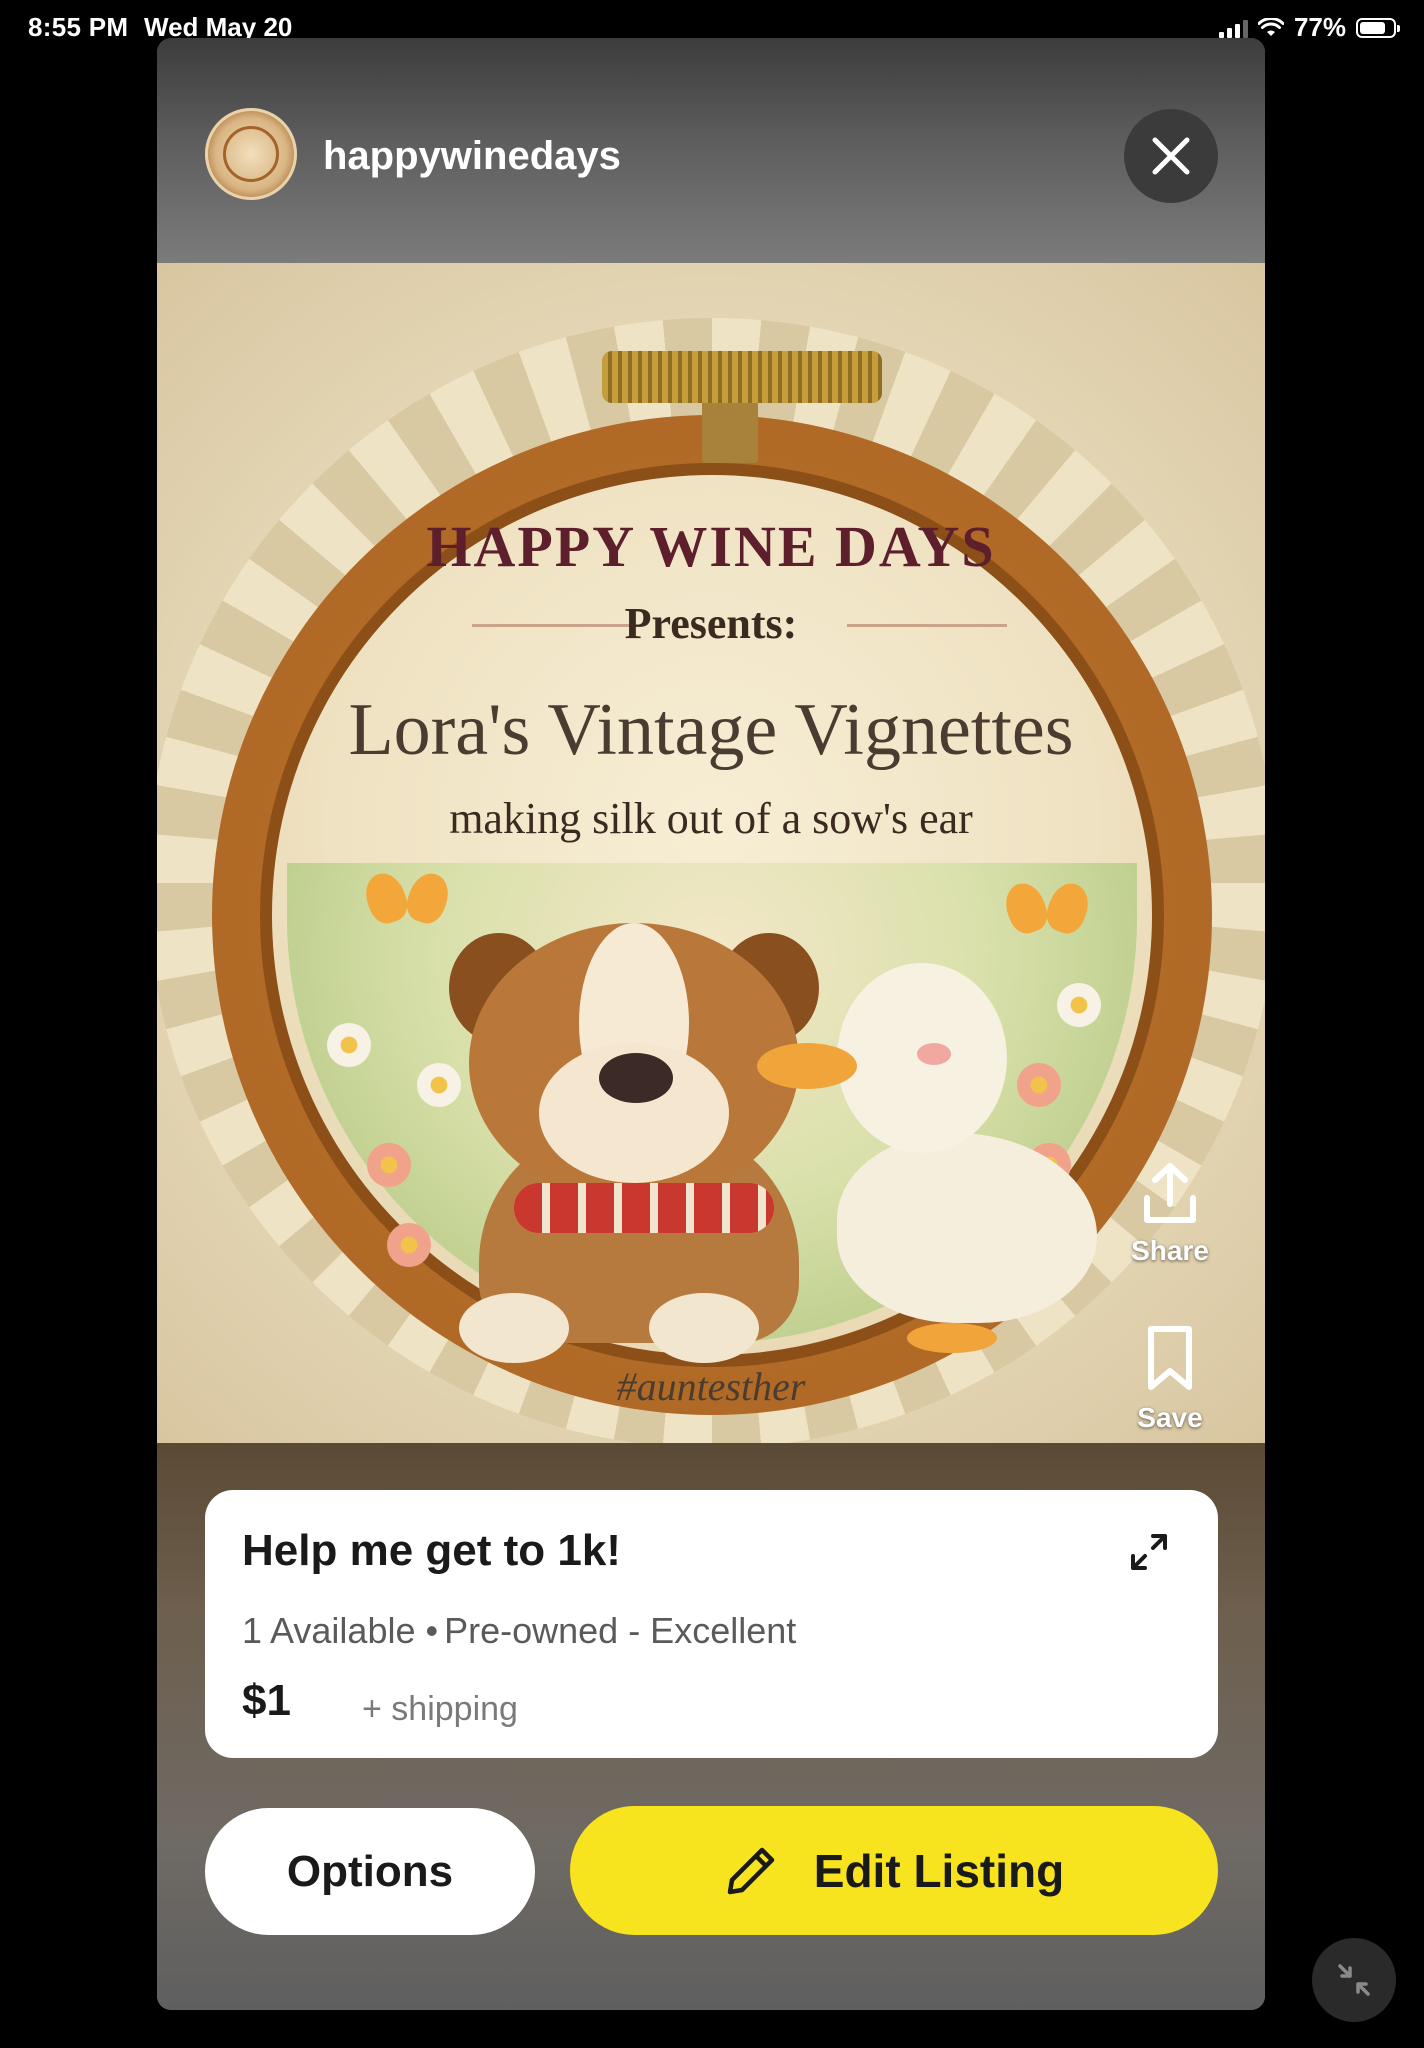 The width and height of the screenshot is (1424, 2048). I want to click on art-hashtag: #auntesther, so click(711, 1386).